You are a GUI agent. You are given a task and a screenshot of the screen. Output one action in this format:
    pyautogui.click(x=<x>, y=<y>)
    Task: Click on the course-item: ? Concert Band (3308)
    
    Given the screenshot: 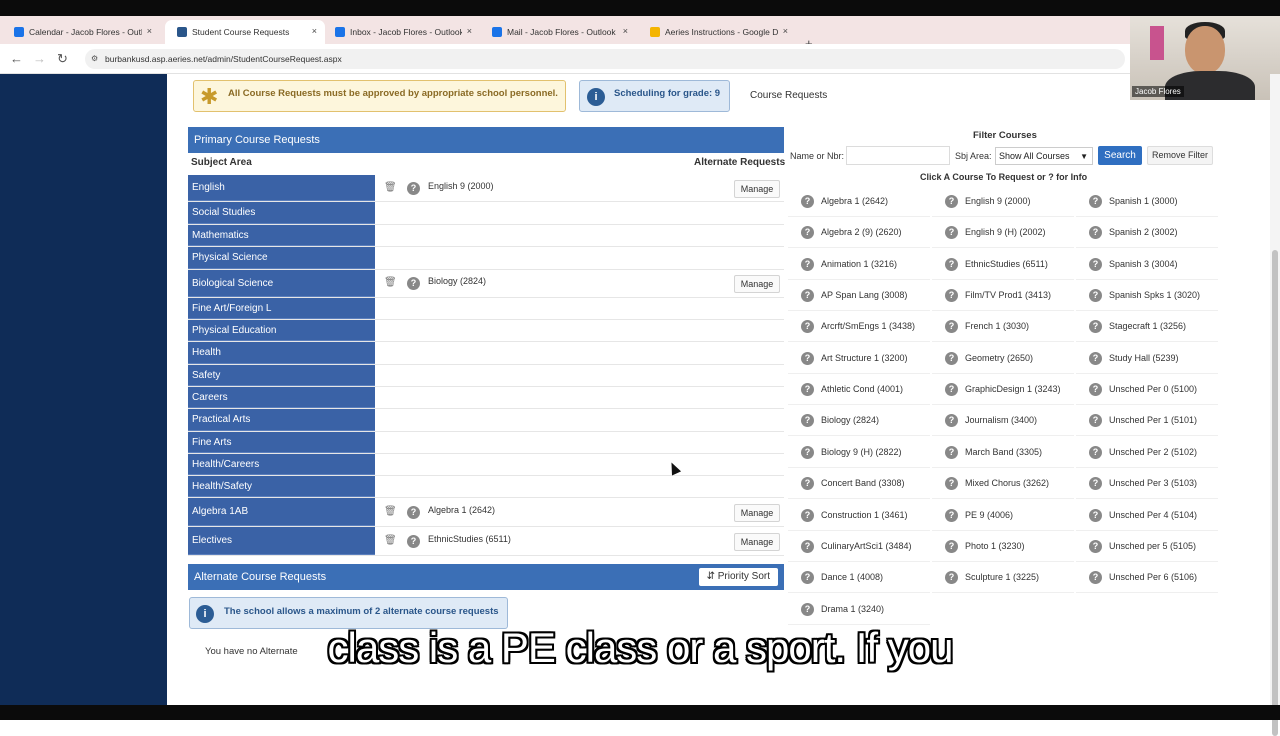 What is the action you would take?
    pyautogui.click(x=859, y=484)
    